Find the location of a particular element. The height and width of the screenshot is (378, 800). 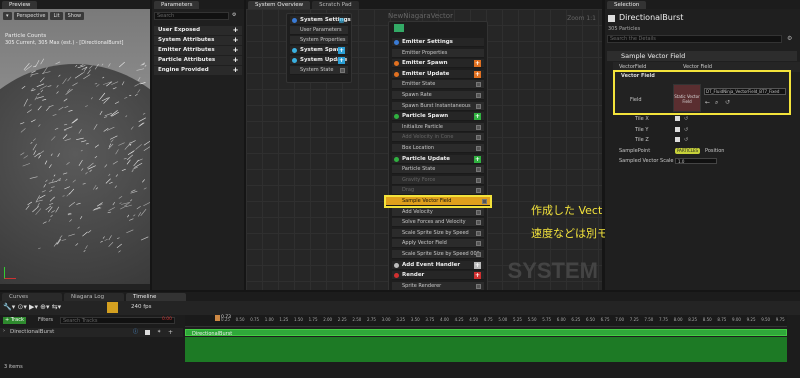

emitter-node-item: Particle Update + is located at coordinates (438, 159).